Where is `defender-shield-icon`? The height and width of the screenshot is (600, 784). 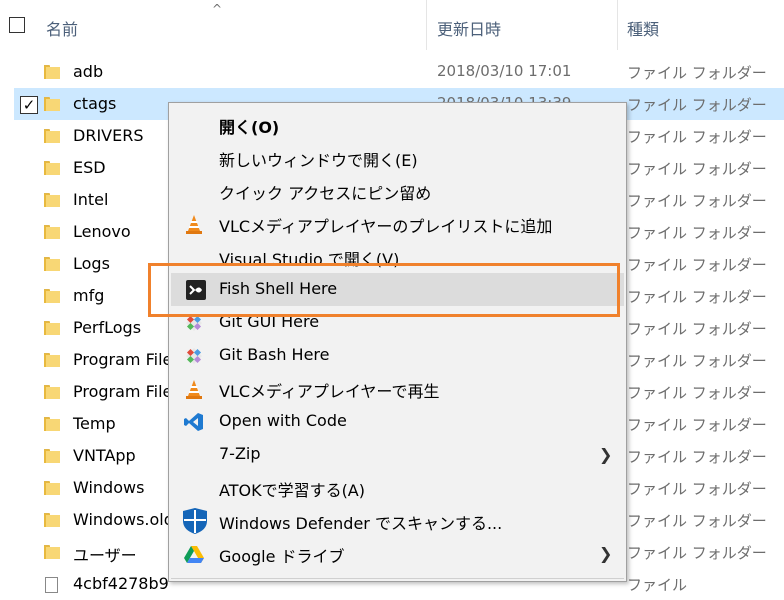 defender-shield-icon is located at coordinates (195, 521).